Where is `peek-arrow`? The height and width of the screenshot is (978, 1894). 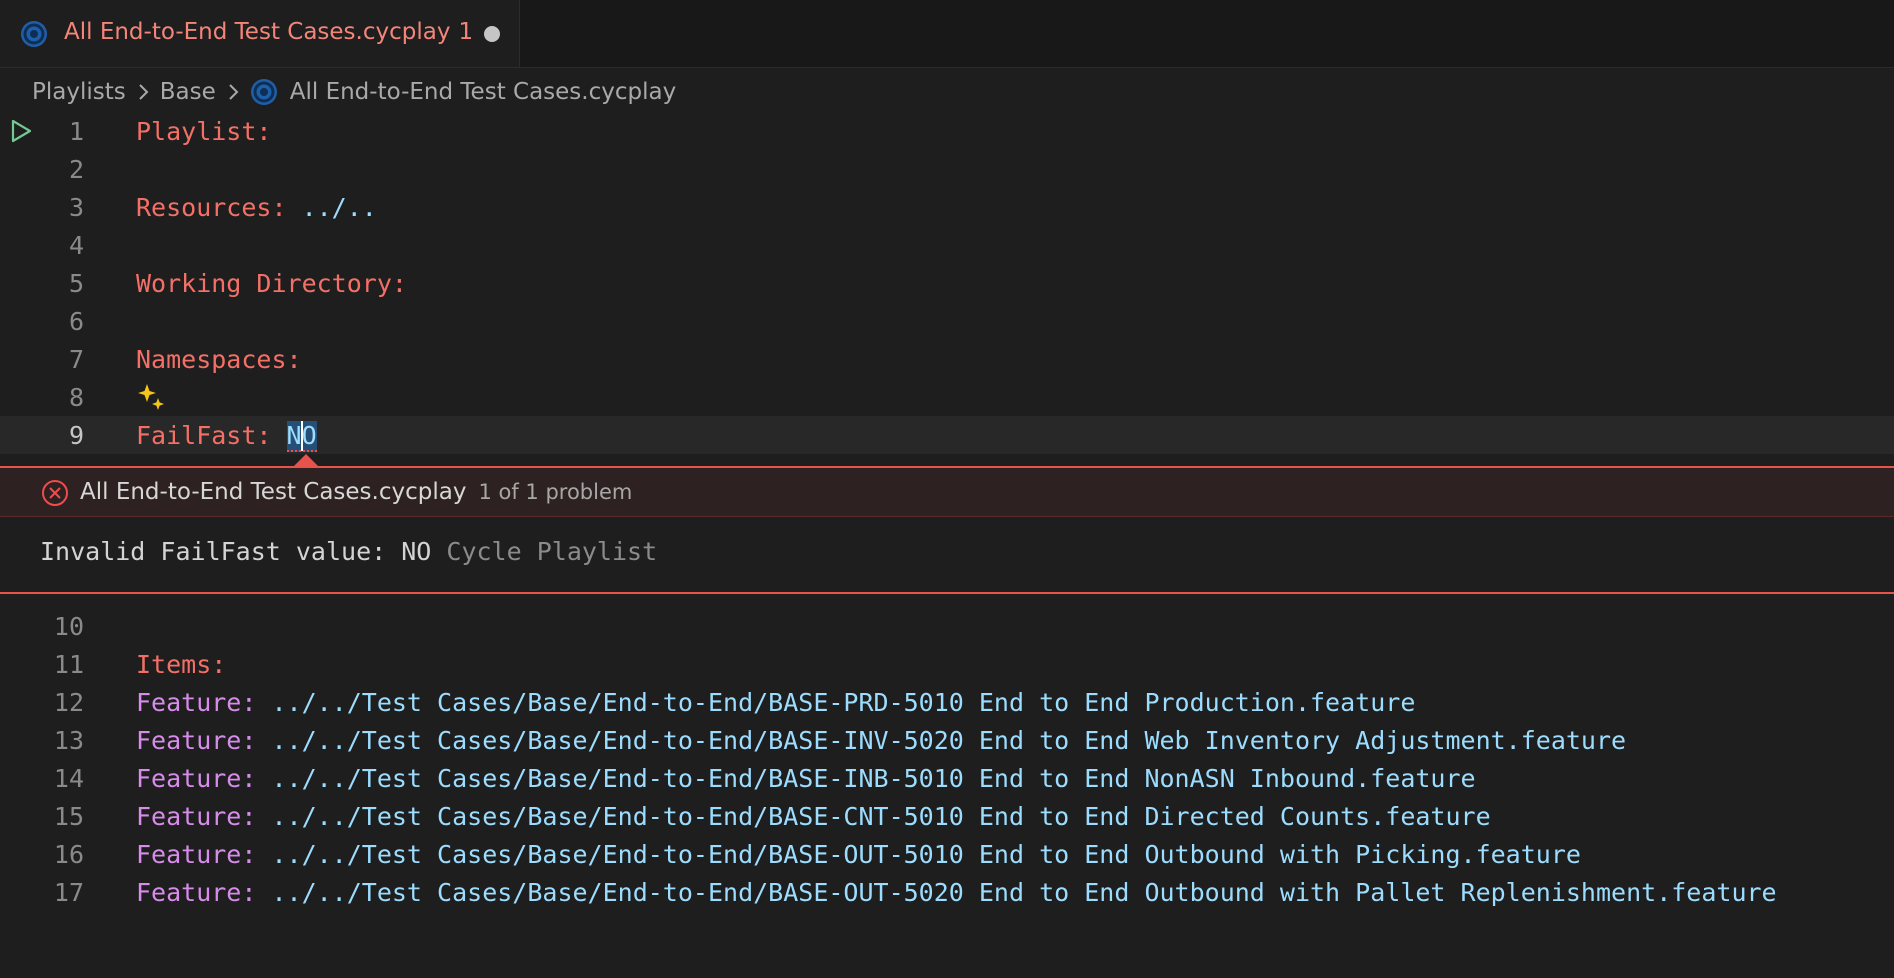
peek-arrow is located at coordinates (306, 460).